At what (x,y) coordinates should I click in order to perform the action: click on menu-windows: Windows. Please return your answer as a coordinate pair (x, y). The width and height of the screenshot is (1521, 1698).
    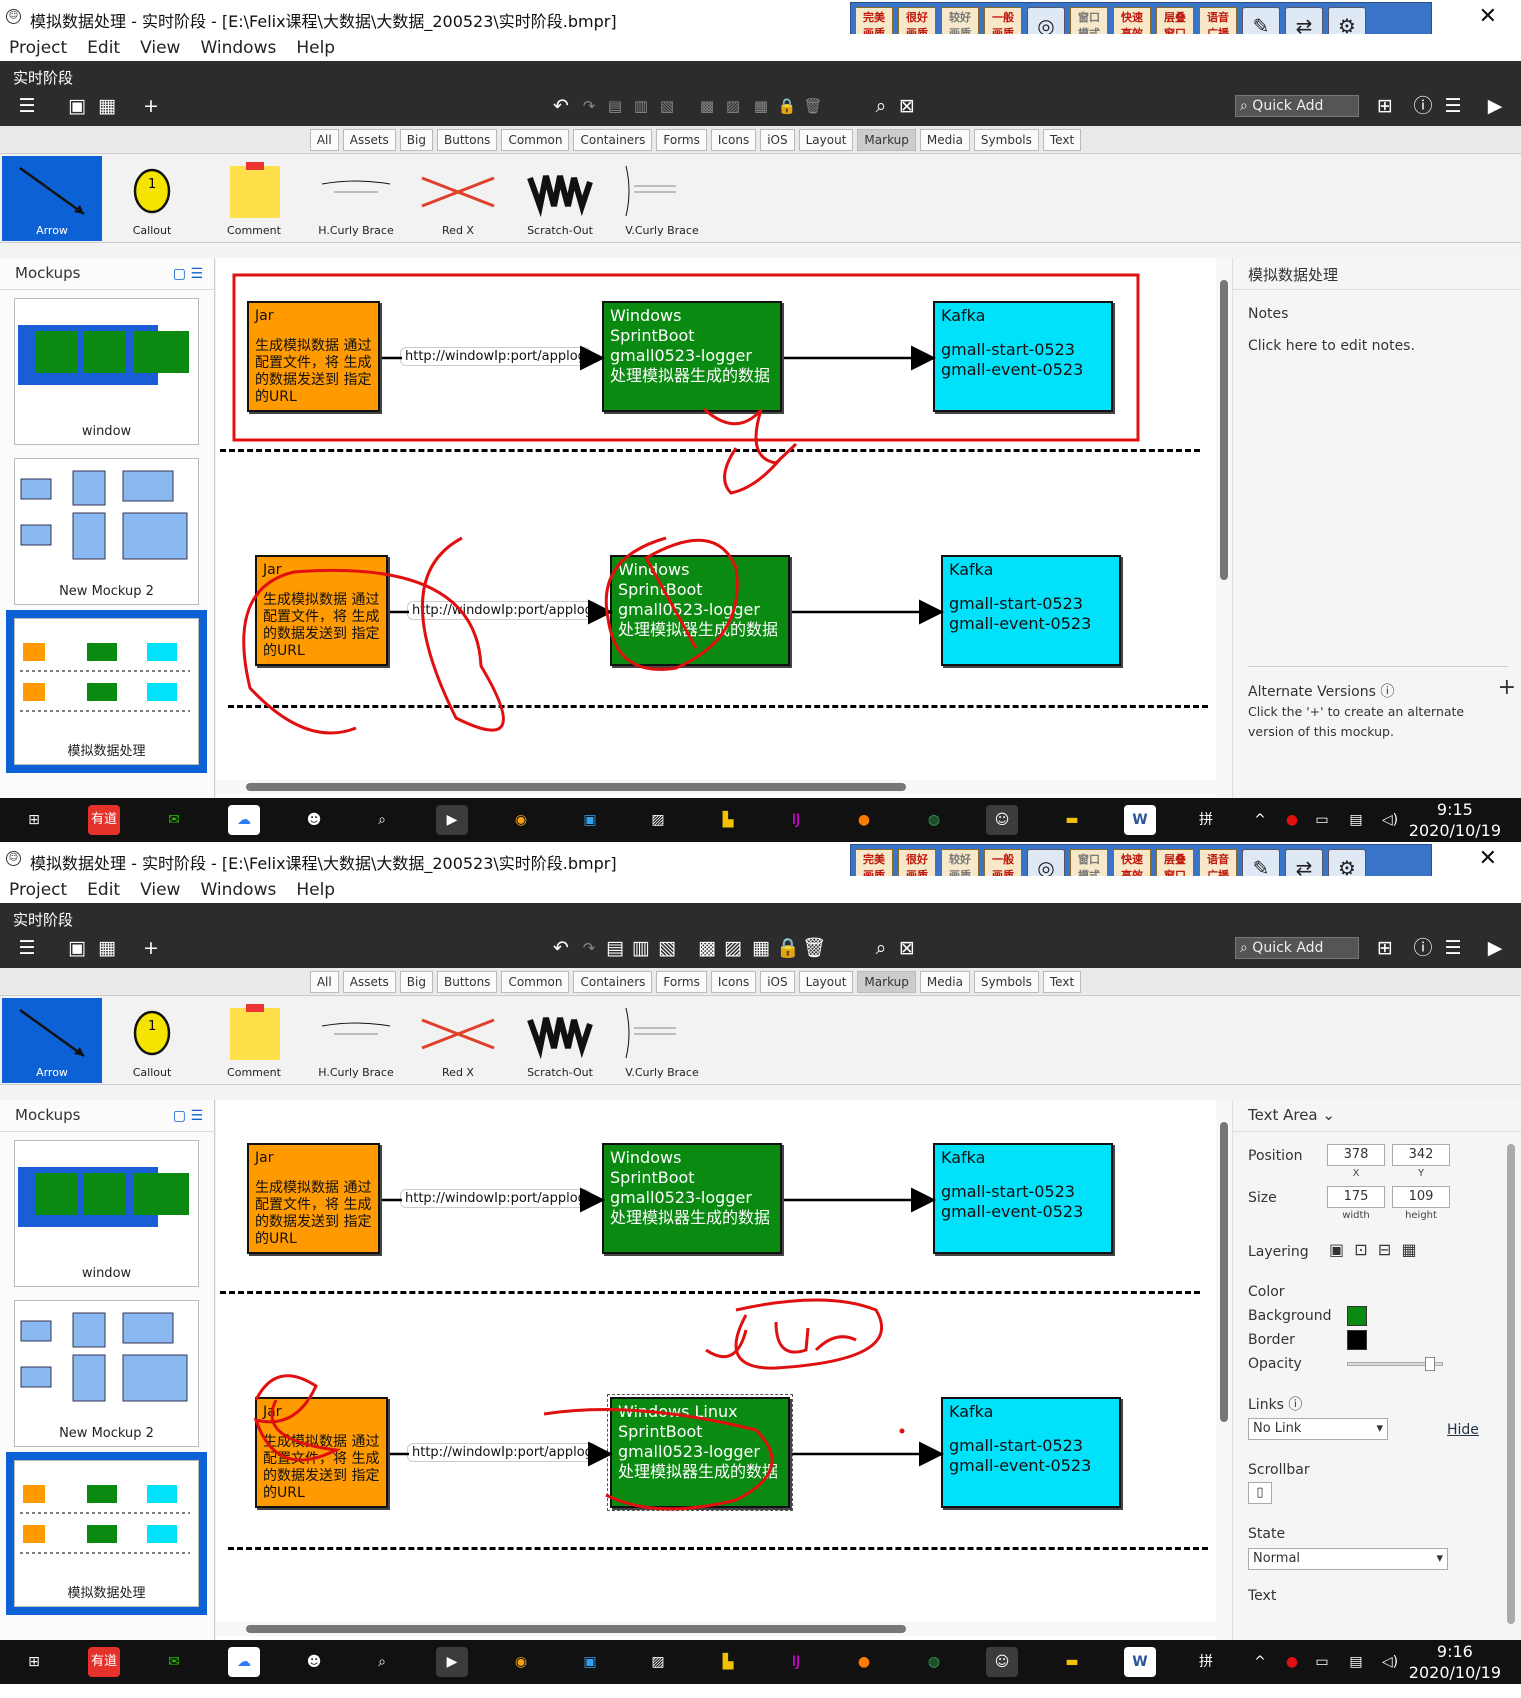
    Looking at the image, I should click on (238, 890).